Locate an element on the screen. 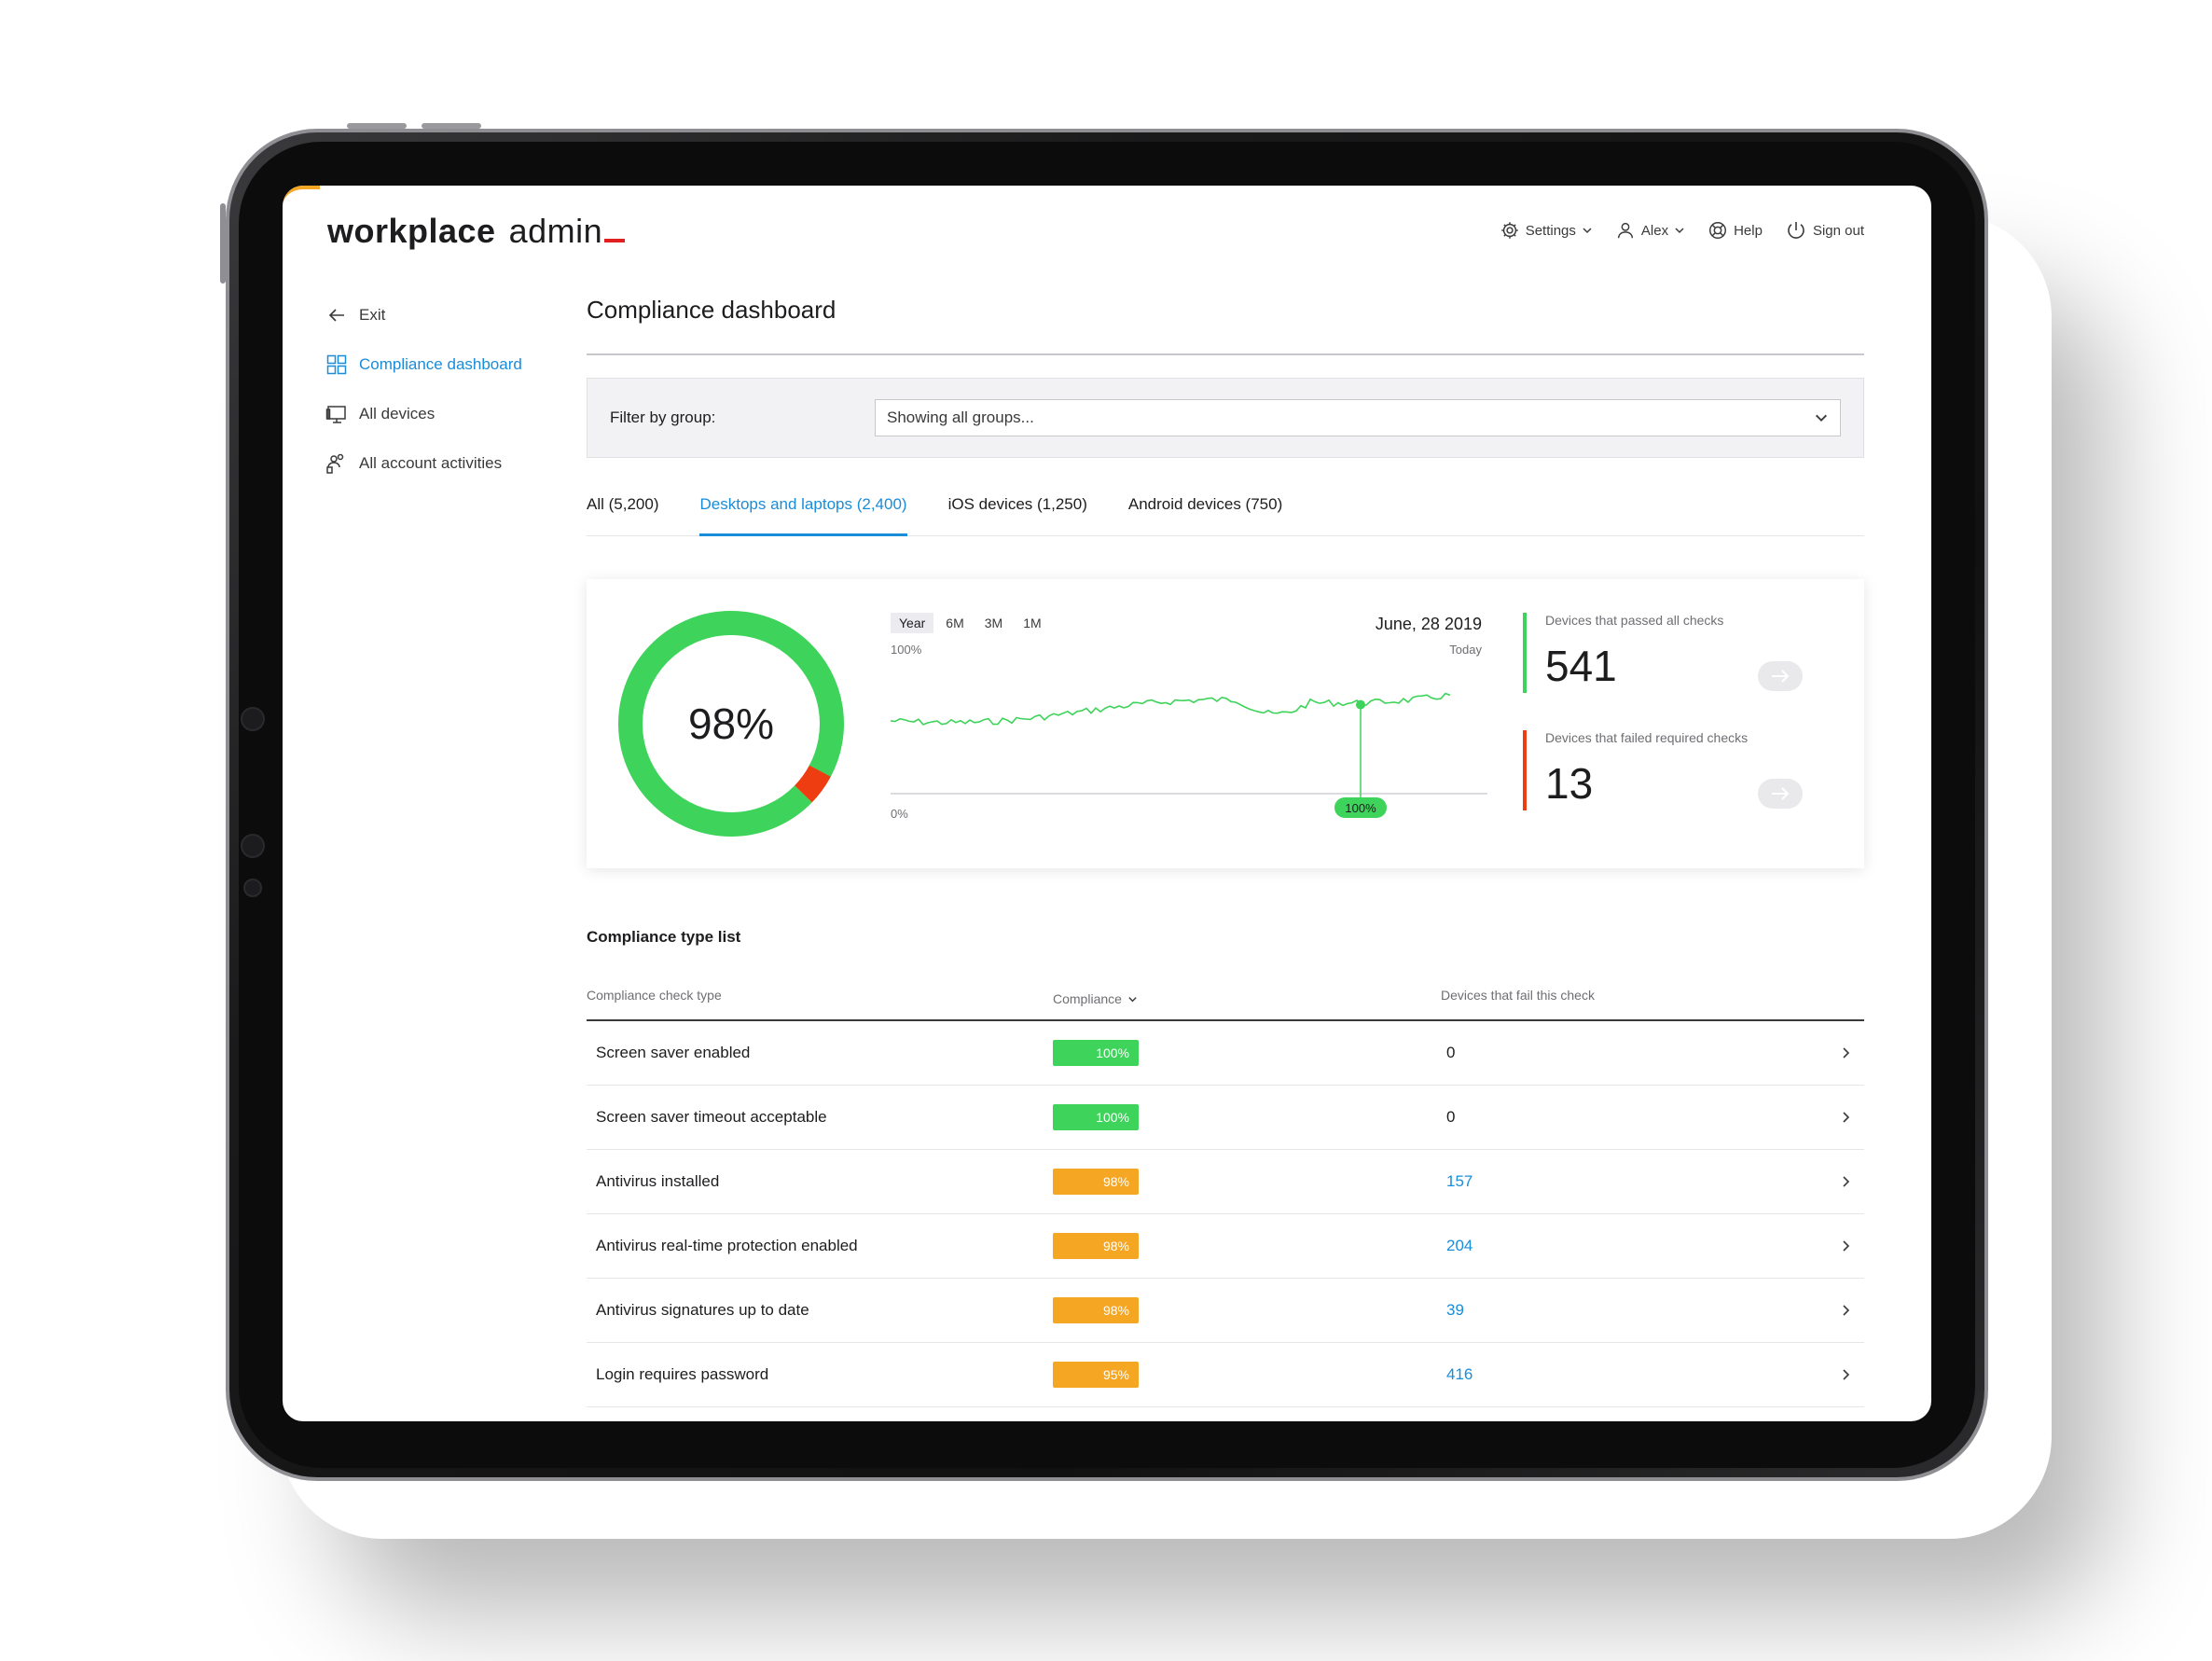 The height and width of the screenshot is (1661, 2212). top-navigation: Settings Alex Help Sign out is located at coordinates (1682, 230).